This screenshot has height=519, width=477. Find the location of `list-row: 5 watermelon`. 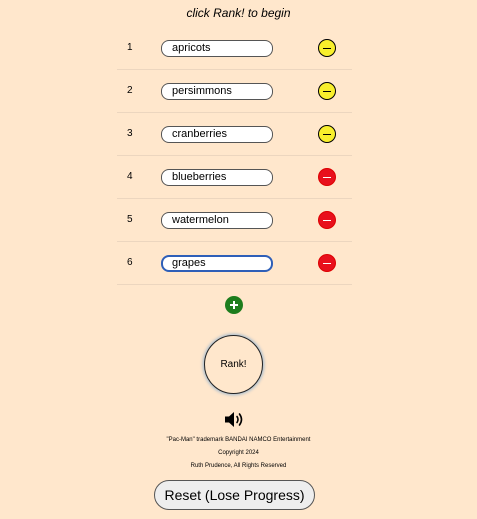

list-row: 5 watermelon is located at coordinates (234, 220).